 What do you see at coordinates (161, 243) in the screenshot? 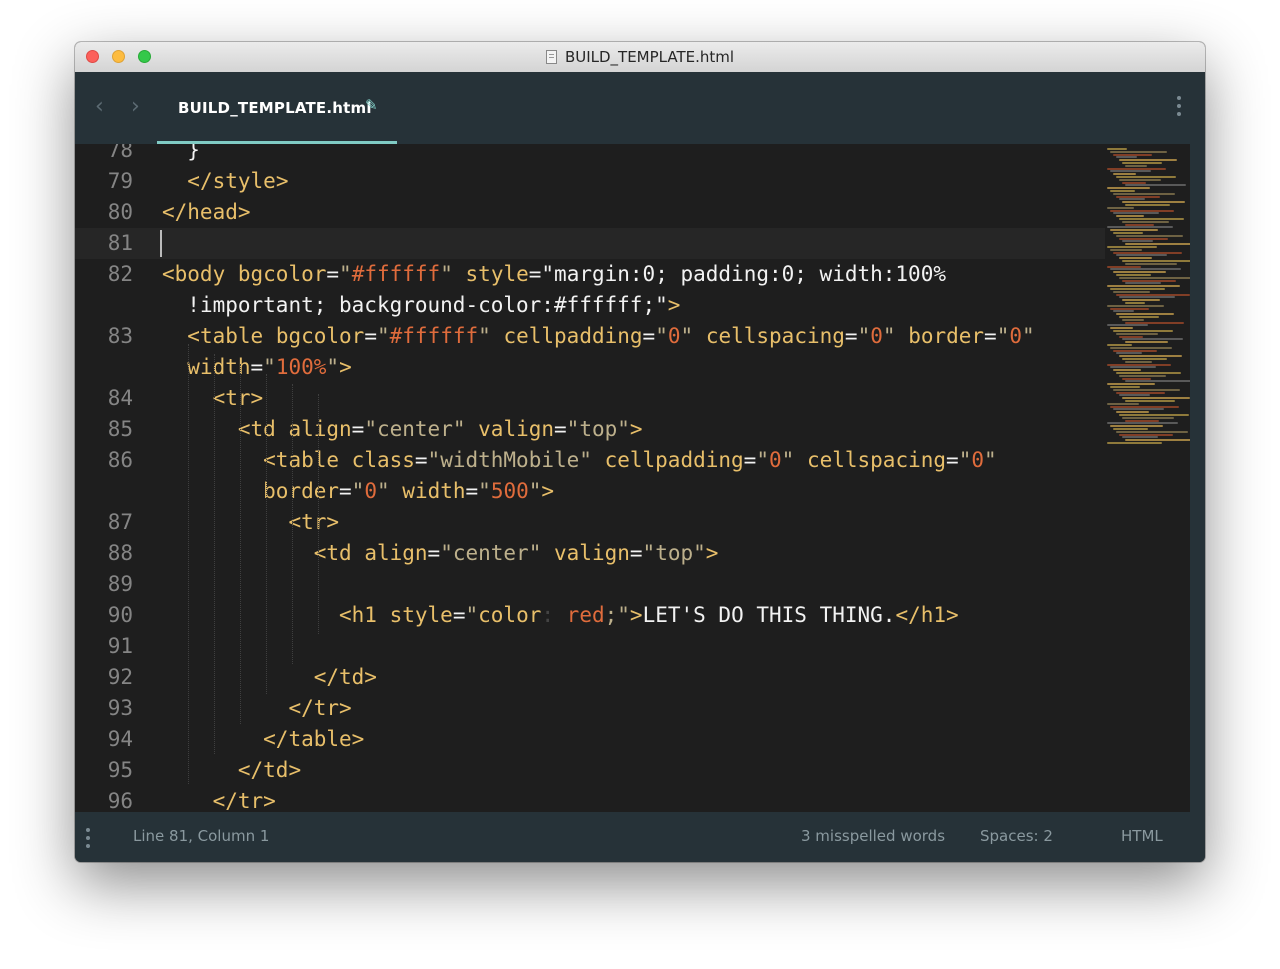
I see `text-cursor` at bounding box center [161, 243].